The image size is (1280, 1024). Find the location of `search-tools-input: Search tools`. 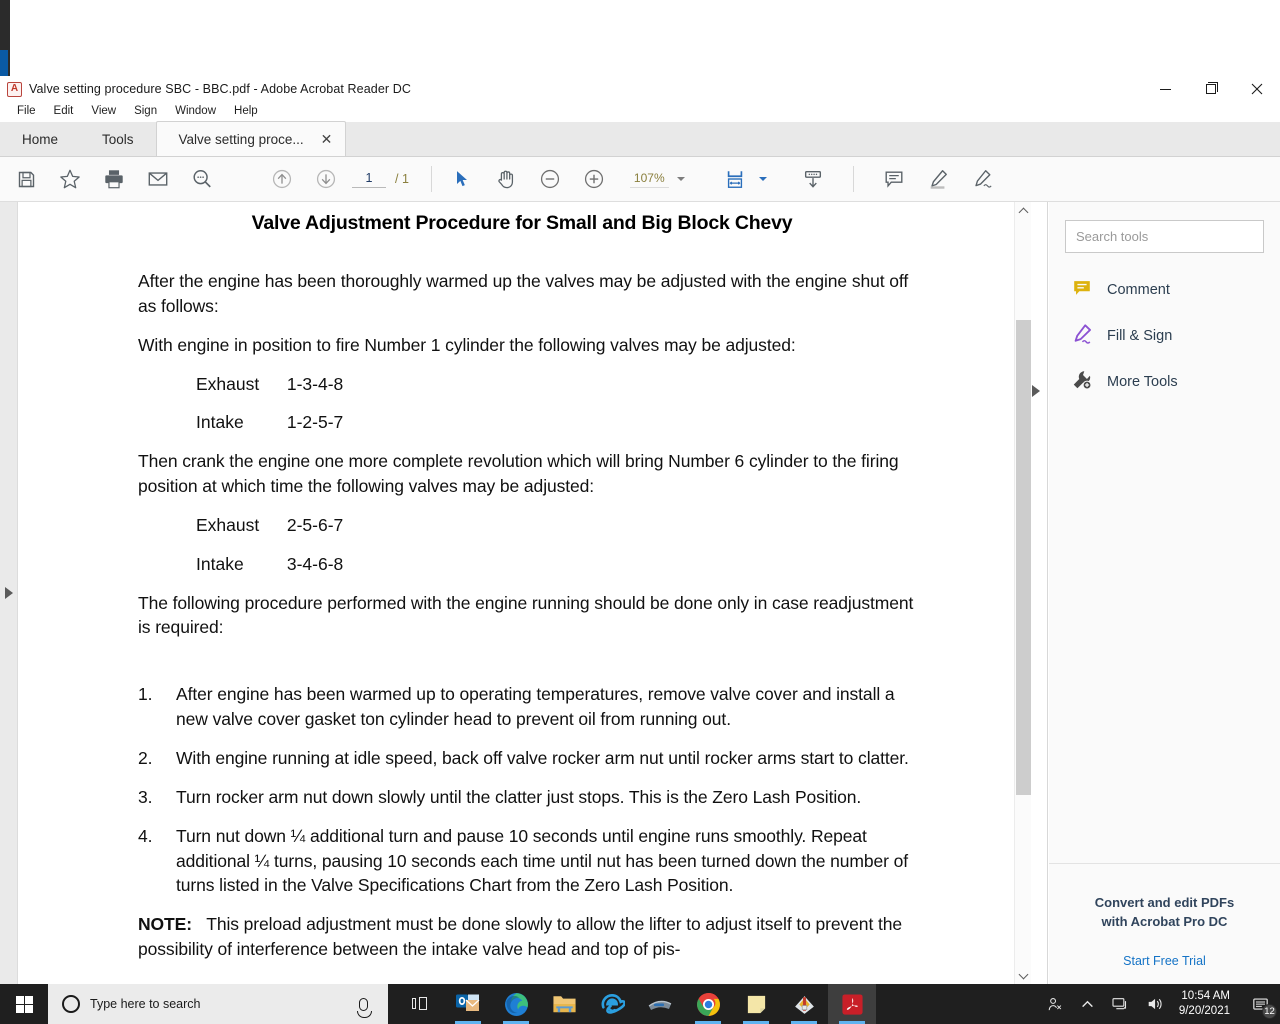

search-tools-input: Search tools is located at coordinates (1164, 236).